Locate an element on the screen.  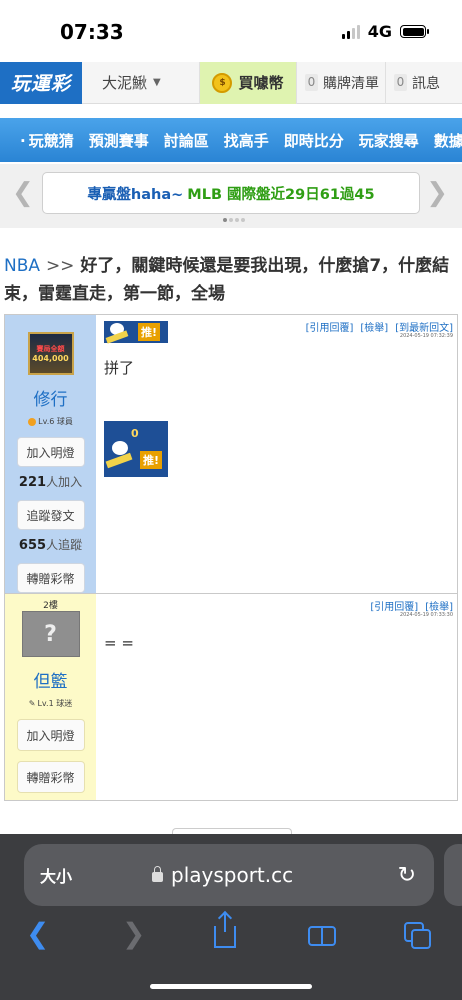
author-name: 但籃 is located at coordinates (51, 679).